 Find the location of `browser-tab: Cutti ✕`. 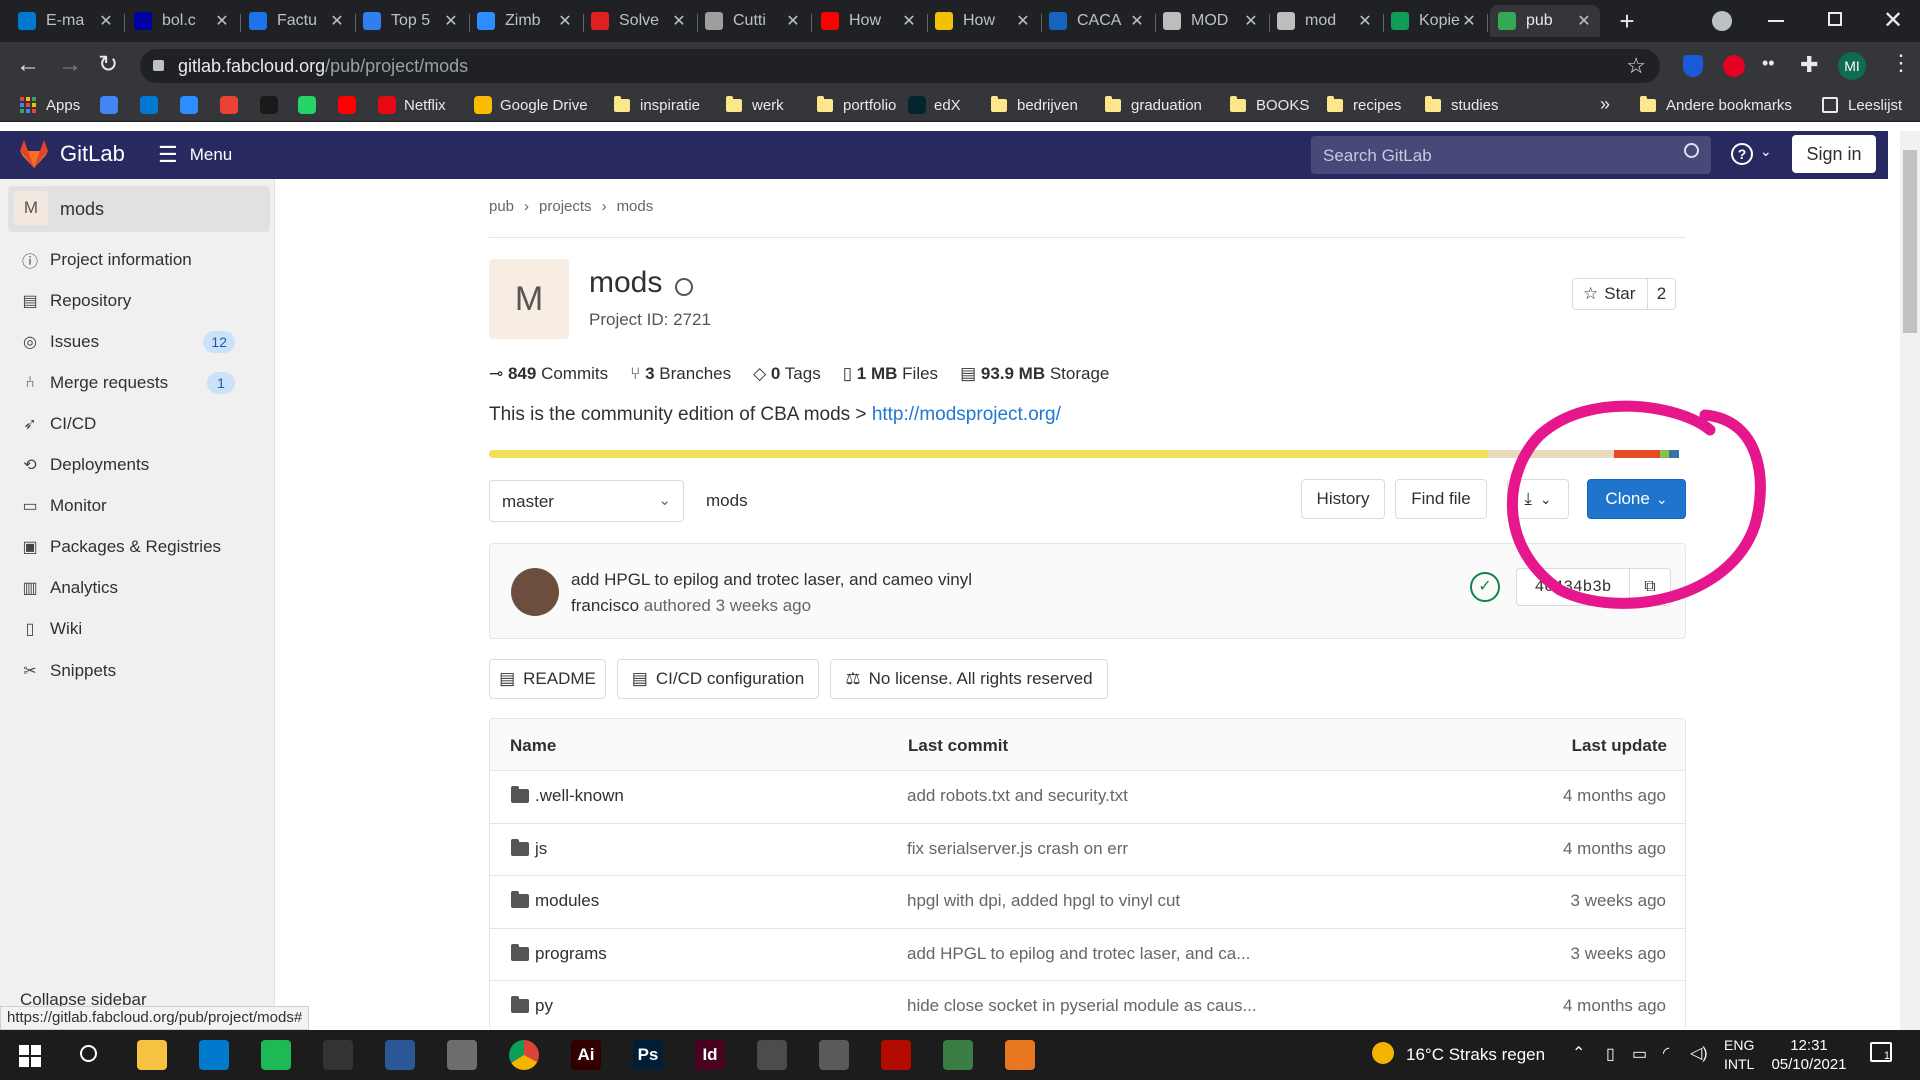

browser-tab: Cutti ✕ is located at coordinates (753, 21).